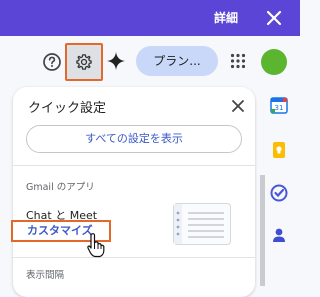 This screenshot has width=320, height=297. What do you see at coordinates (97, 245) in the screenshot?
I see `hand-cursor-icon` at bounding box center [97, 245].